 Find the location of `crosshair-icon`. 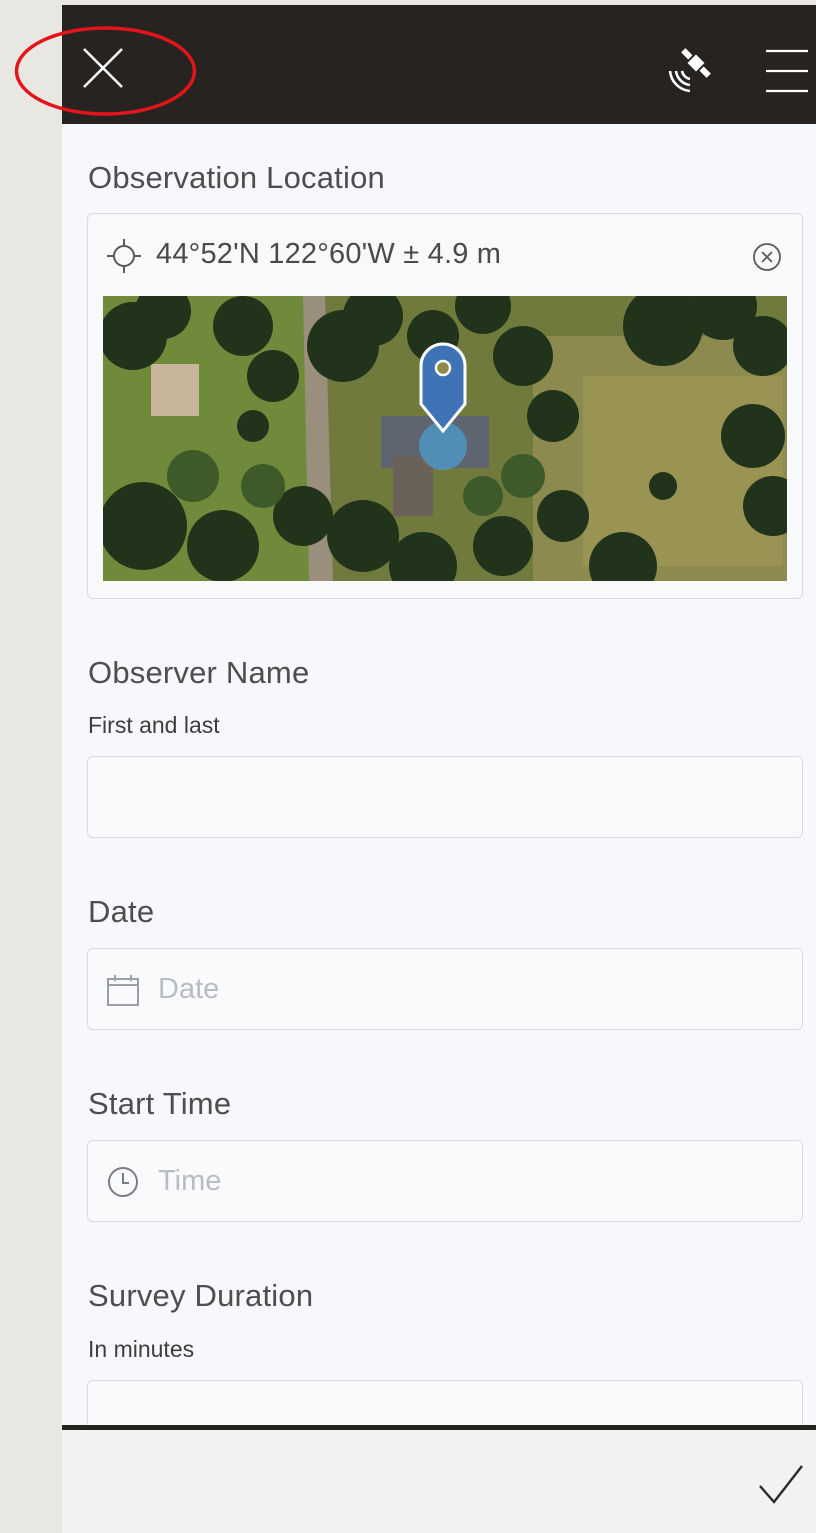

crosshair-icon is located at coordinates (124, 256).